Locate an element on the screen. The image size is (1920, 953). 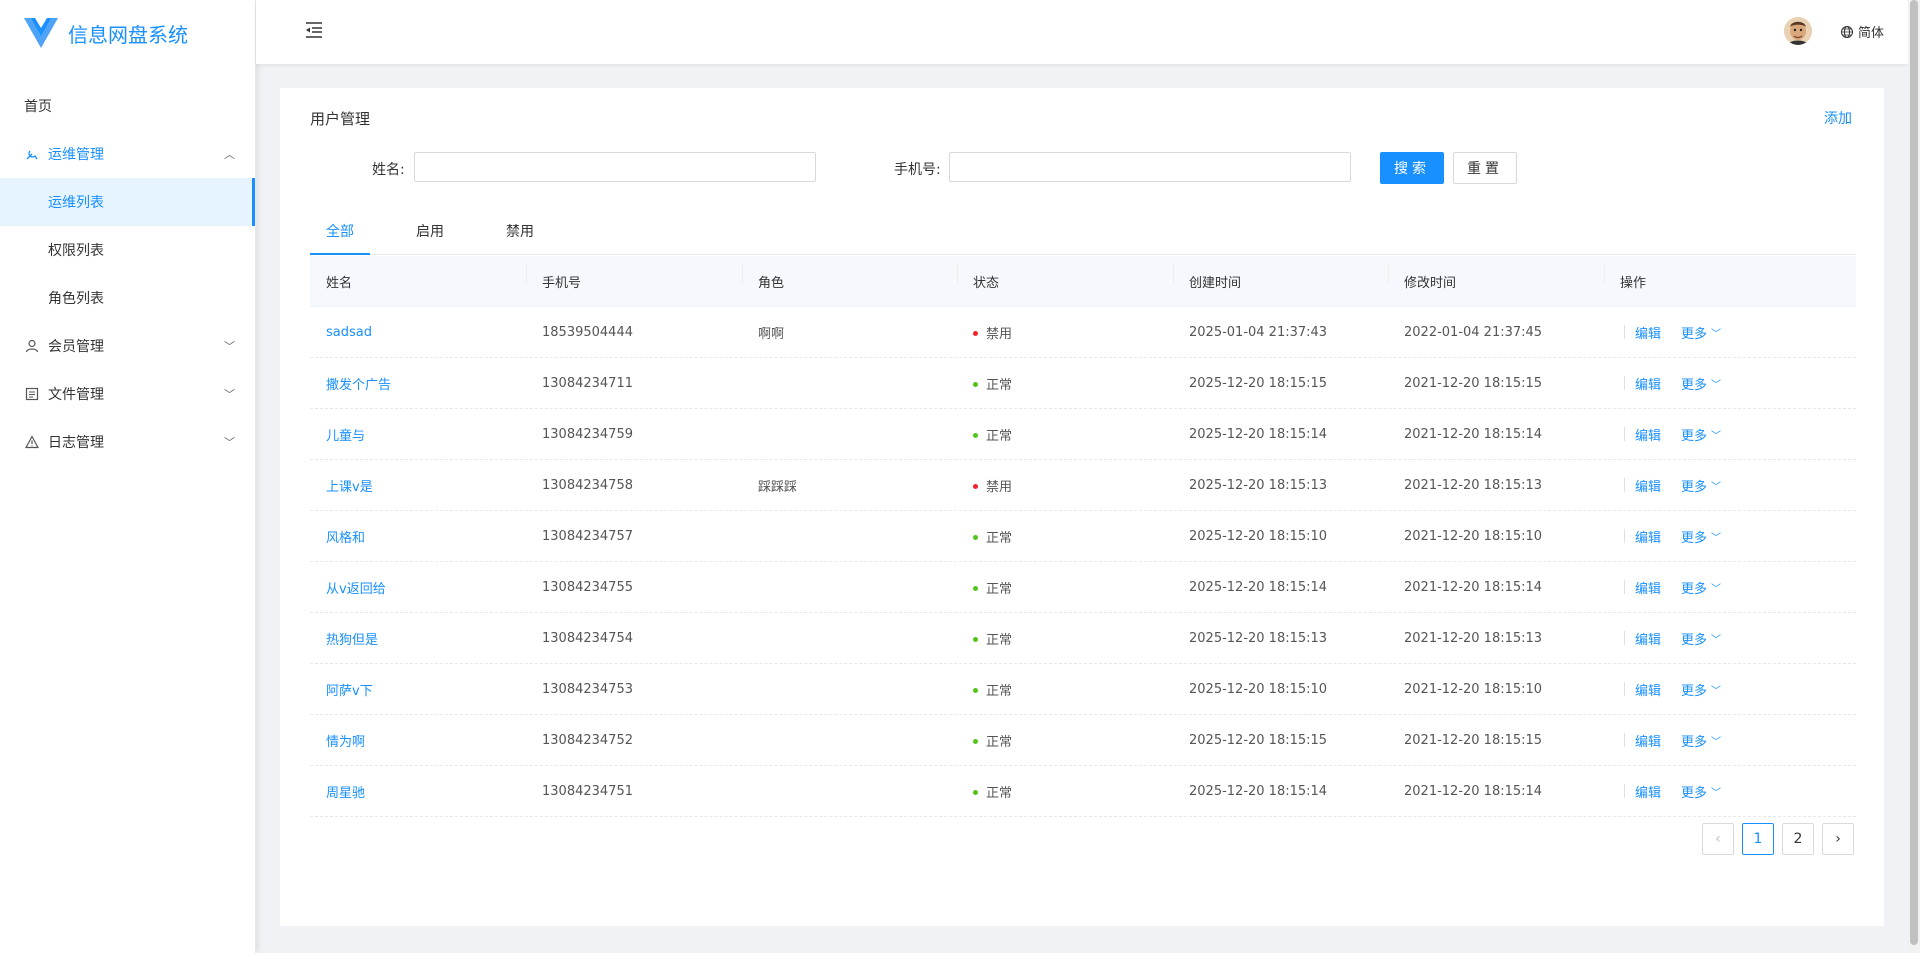
sidebar-item-ops: 运维管理 ︿ is located at coordinates (127, 154).